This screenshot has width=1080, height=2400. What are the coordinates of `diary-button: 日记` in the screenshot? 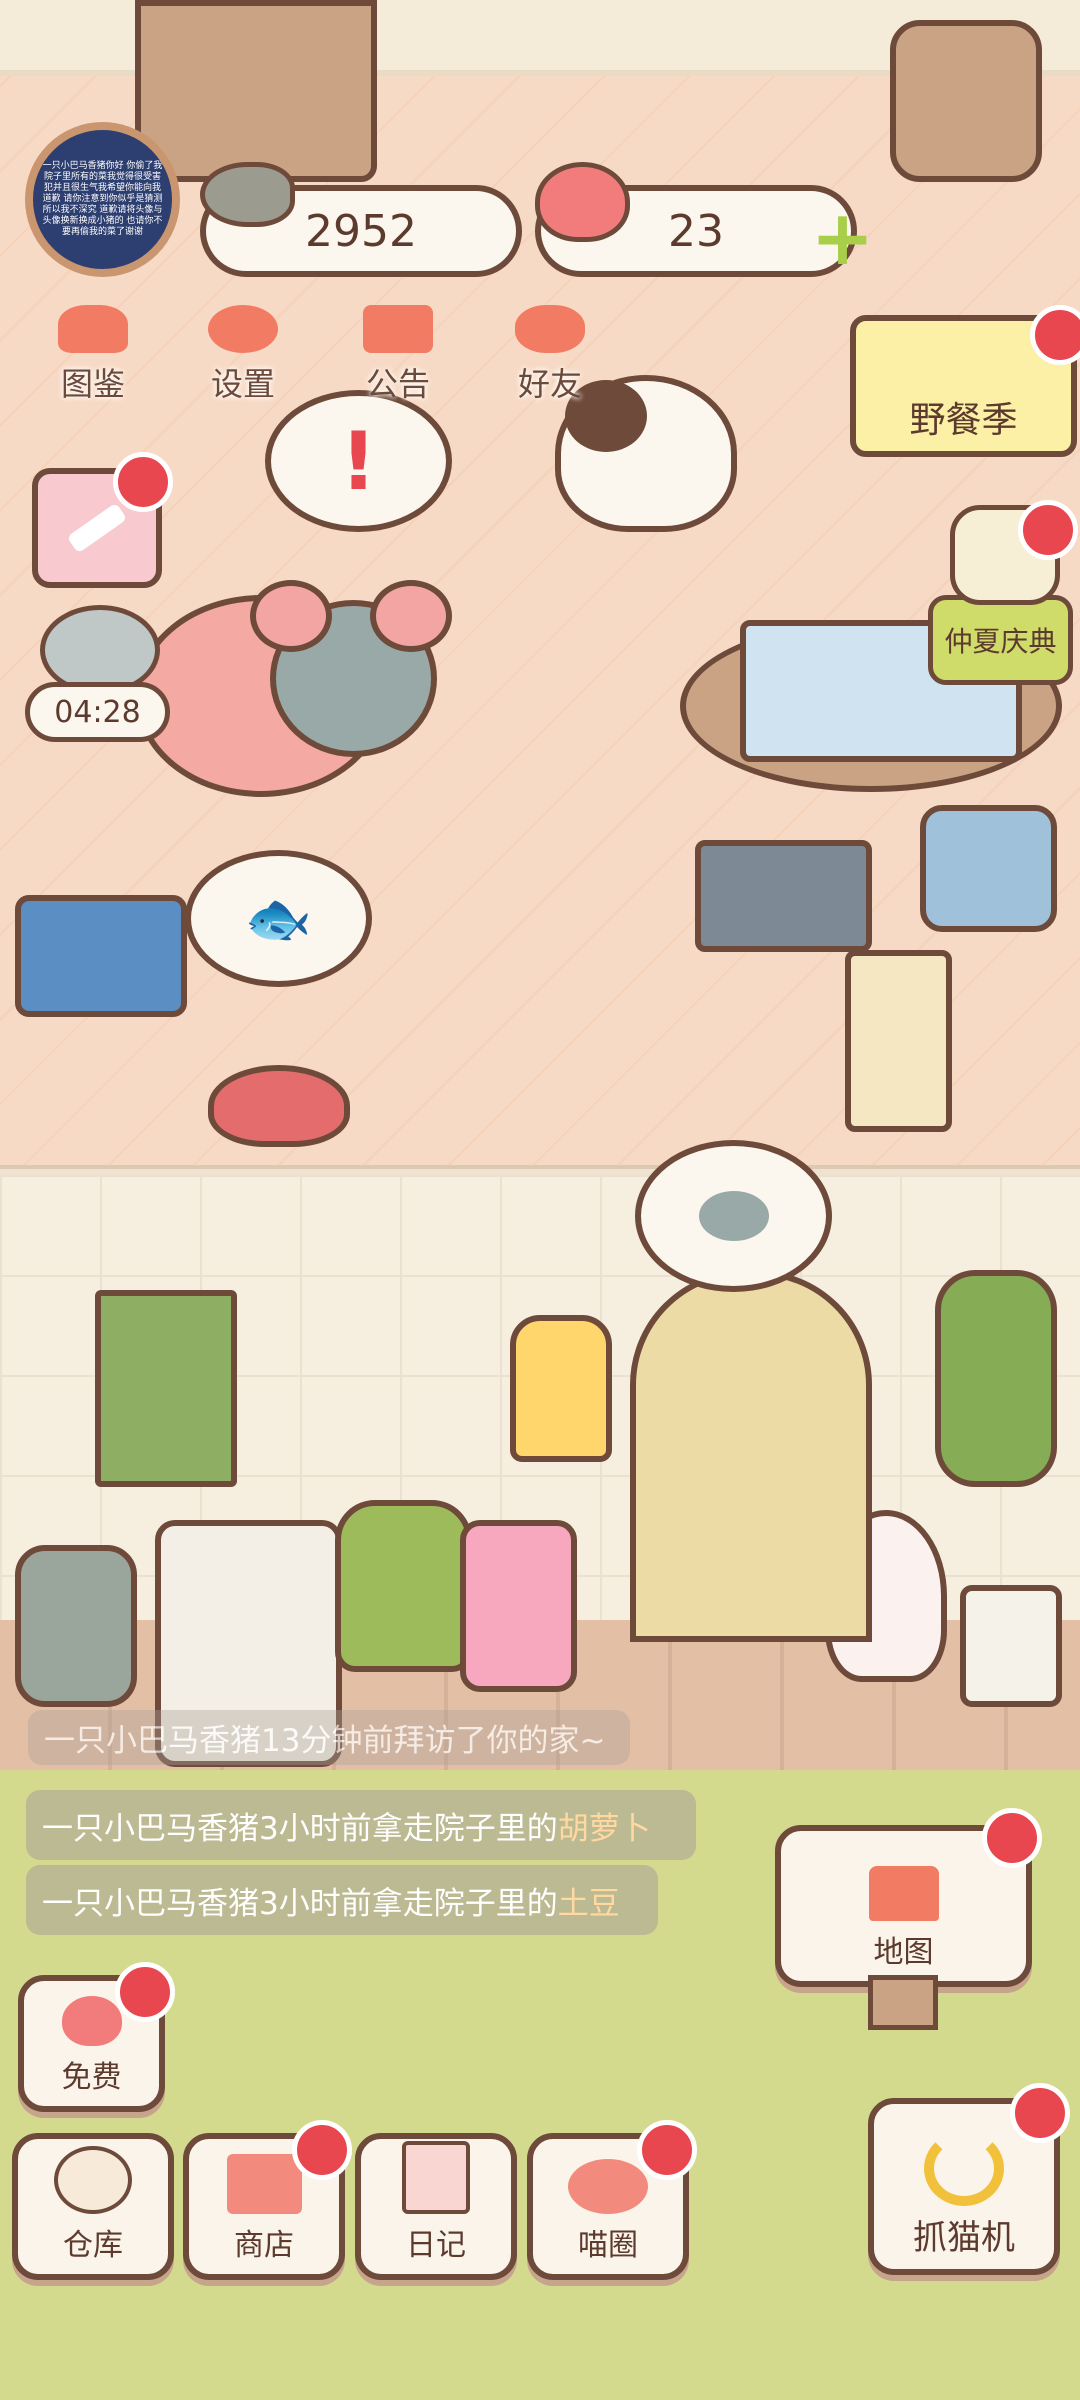 It's located at (436, 2206).